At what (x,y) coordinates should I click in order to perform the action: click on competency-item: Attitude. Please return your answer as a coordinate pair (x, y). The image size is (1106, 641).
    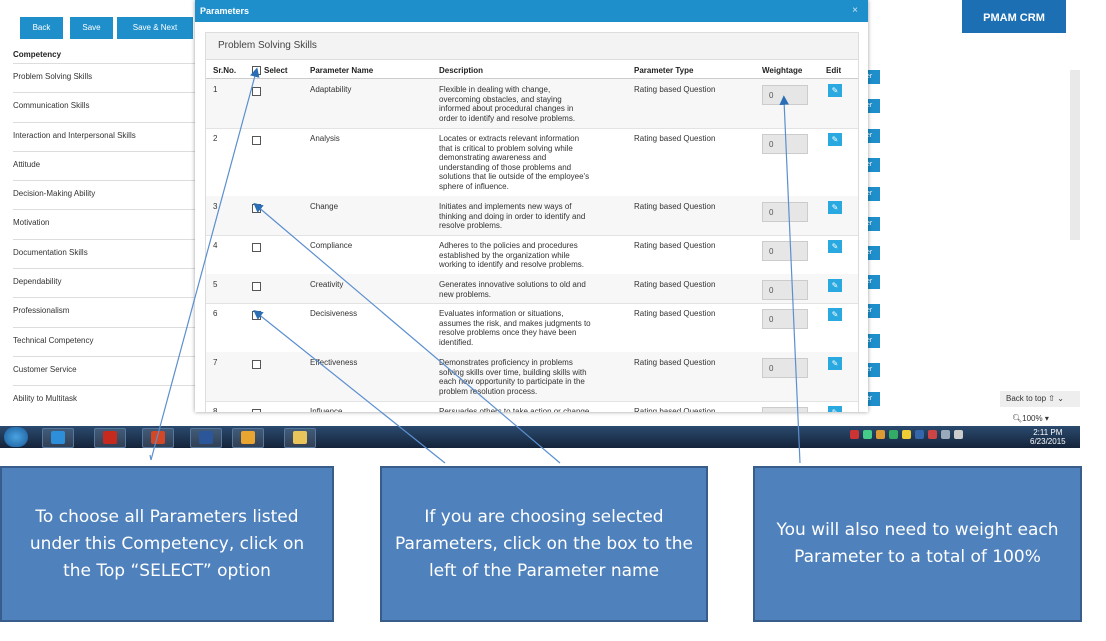
    Looking at the image, I should click on (104, 165).